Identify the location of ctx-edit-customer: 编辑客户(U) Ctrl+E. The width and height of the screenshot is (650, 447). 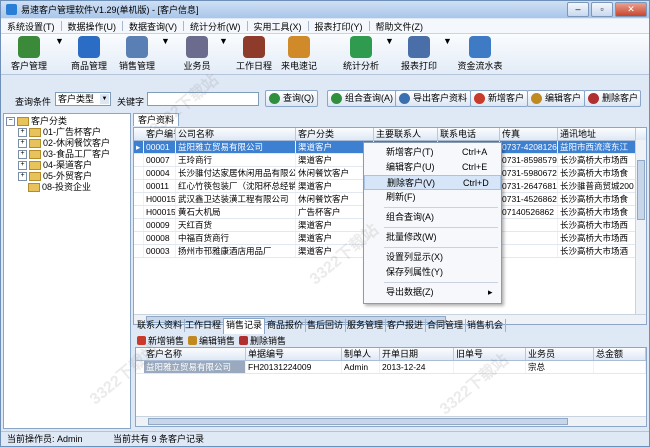
(432, 167).